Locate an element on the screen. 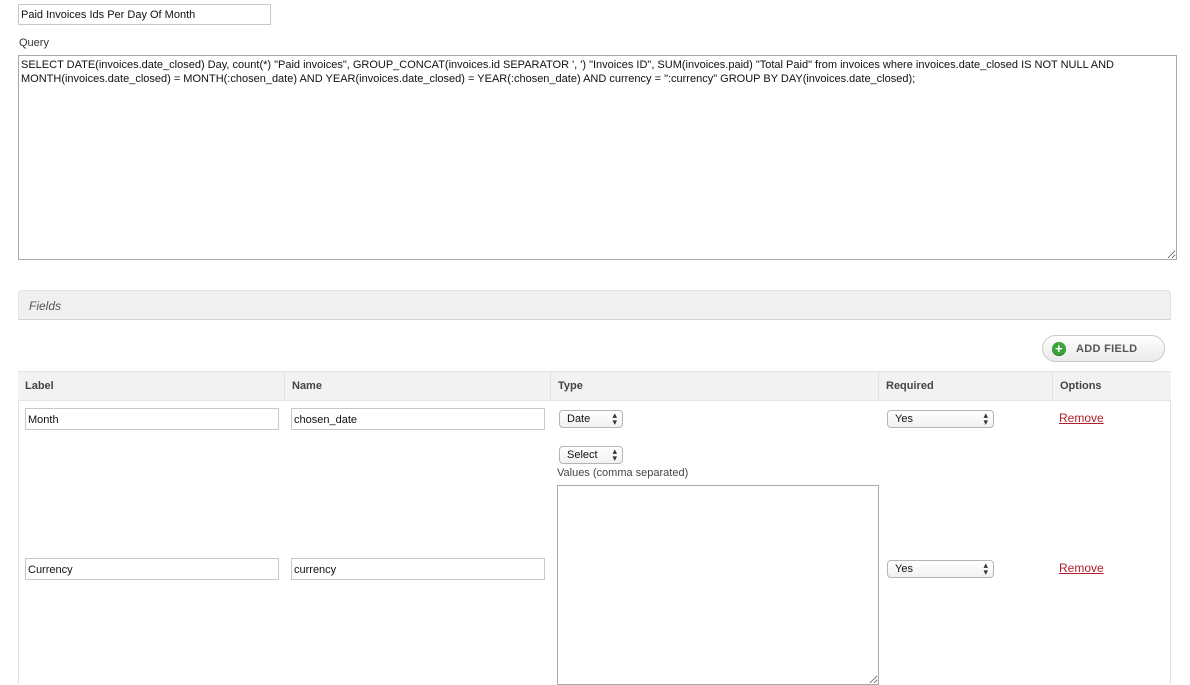 The image size is (1190, 685). values-label: Values (comma separated) is located at coordinates (623, 473).